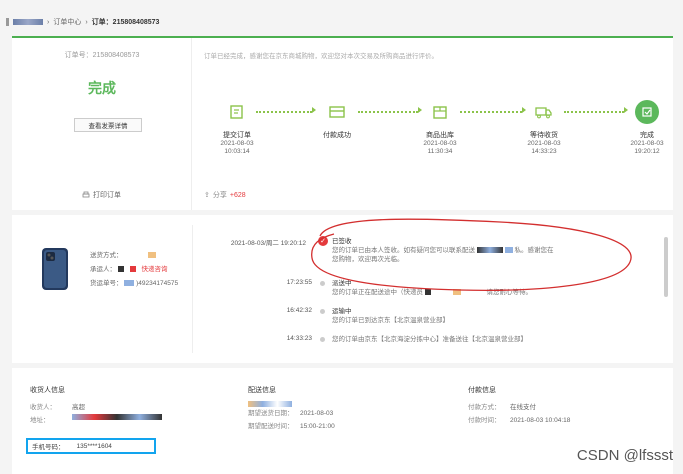 This screenshot has height=474, width=683. Describe the element at coordinates (299, 310) in the screenshot. I see `tracking-time: 16:42:32` at that location.